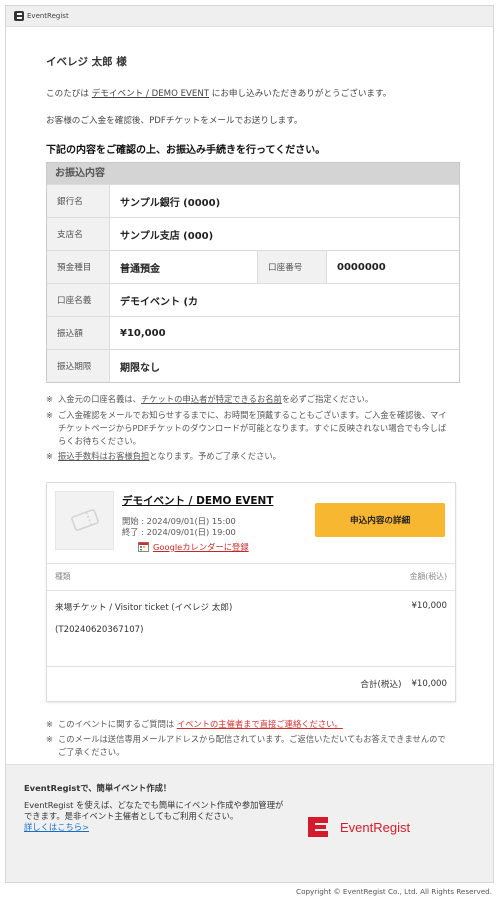 Image resolution: width=500 pixels, height=904 pixels. Describe the element at coordinates (154, 827) in the screenshot. I see `learn-more-link: 詳しくはこちら>` at that location.